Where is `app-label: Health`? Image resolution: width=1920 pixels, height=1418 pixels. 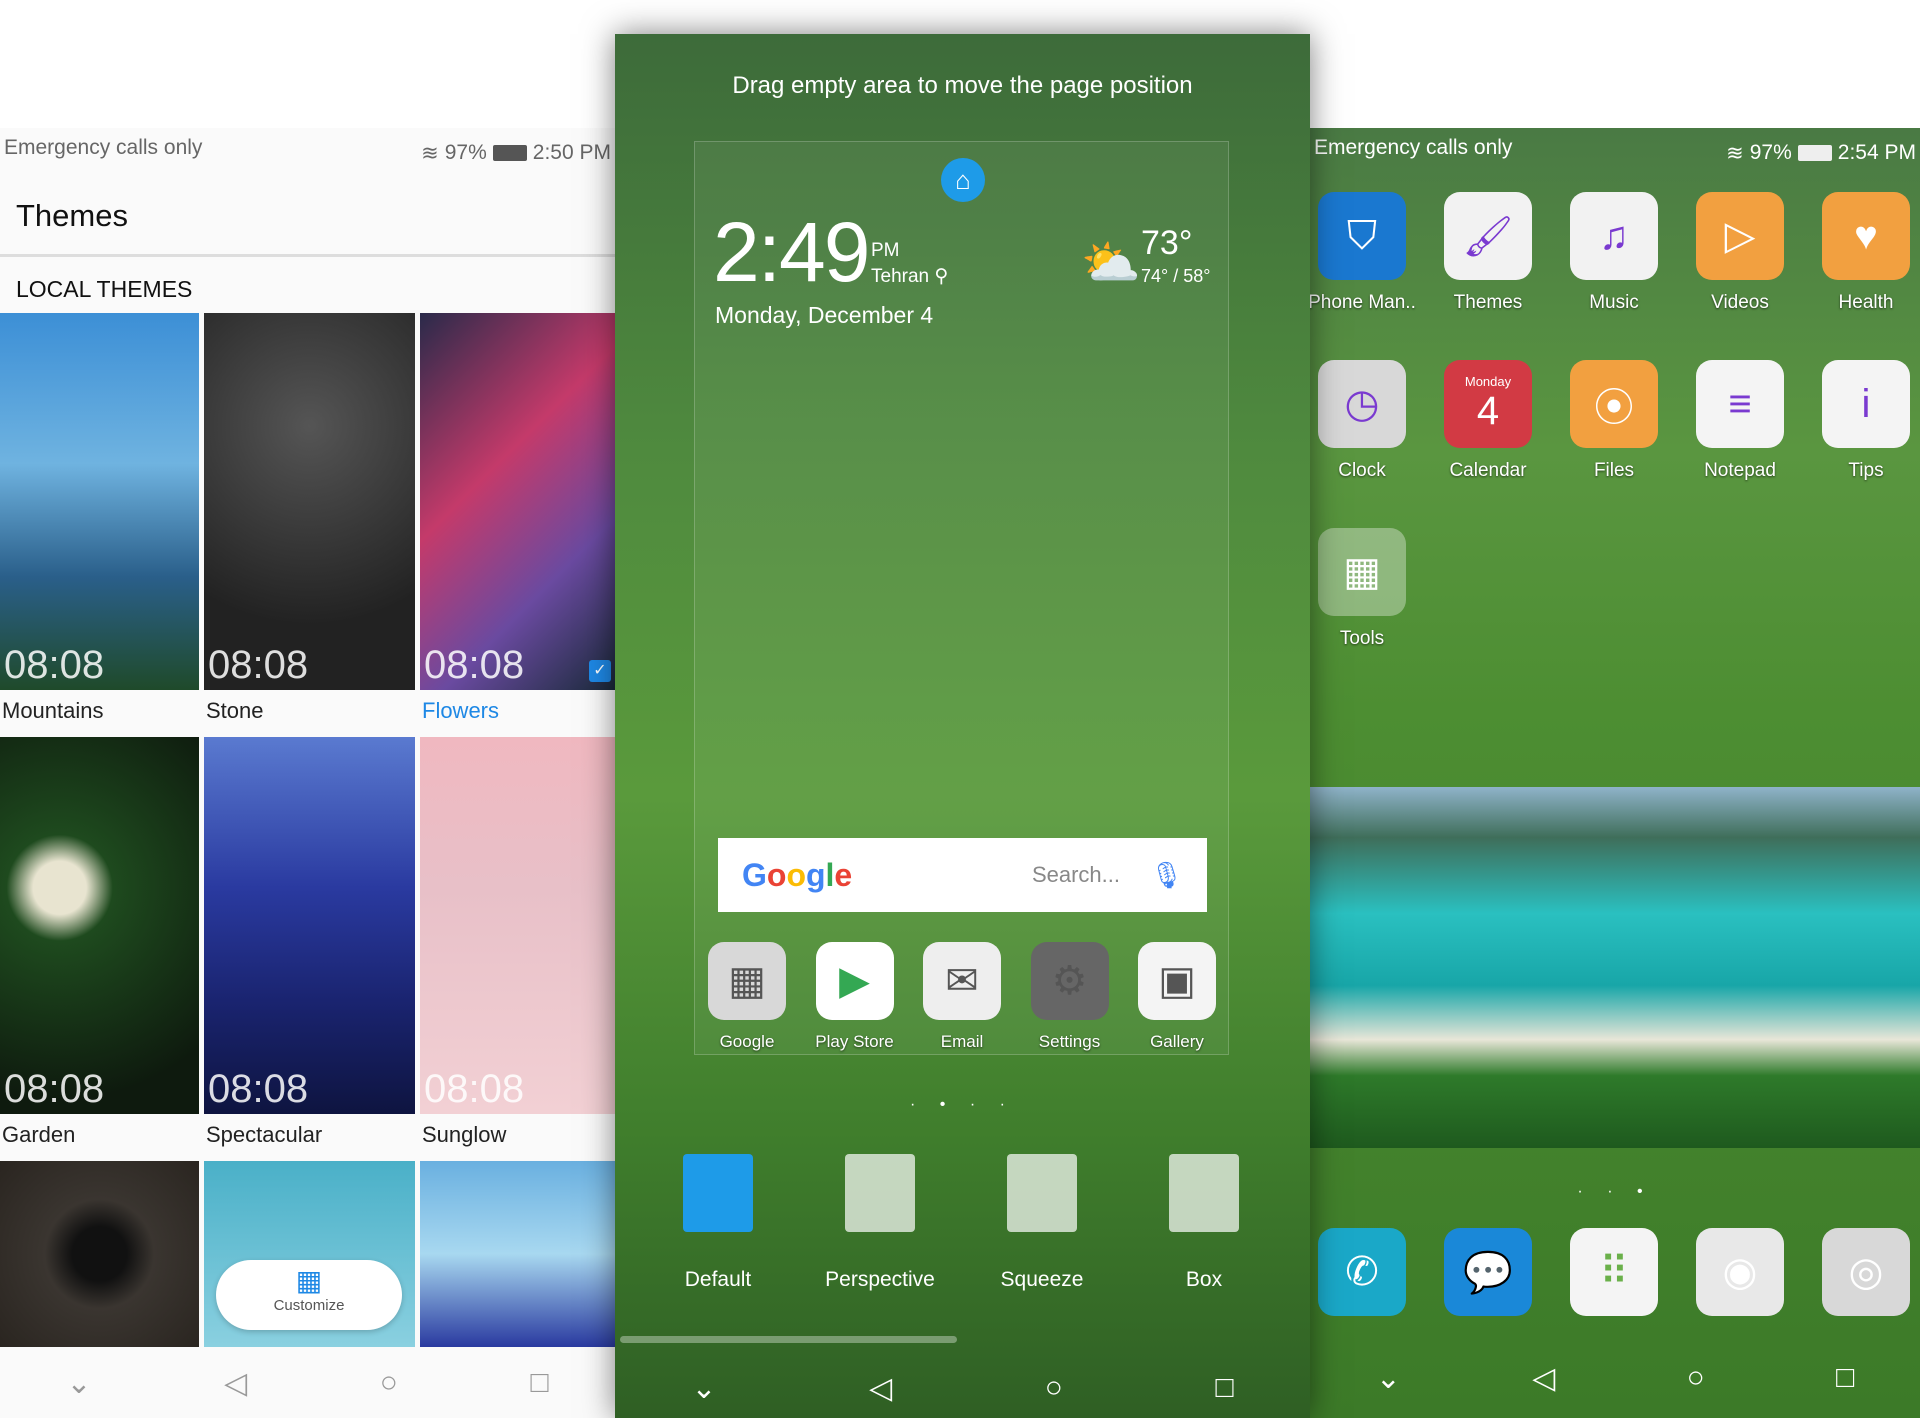 app-label: Health is located at coordinates (1866, 302).